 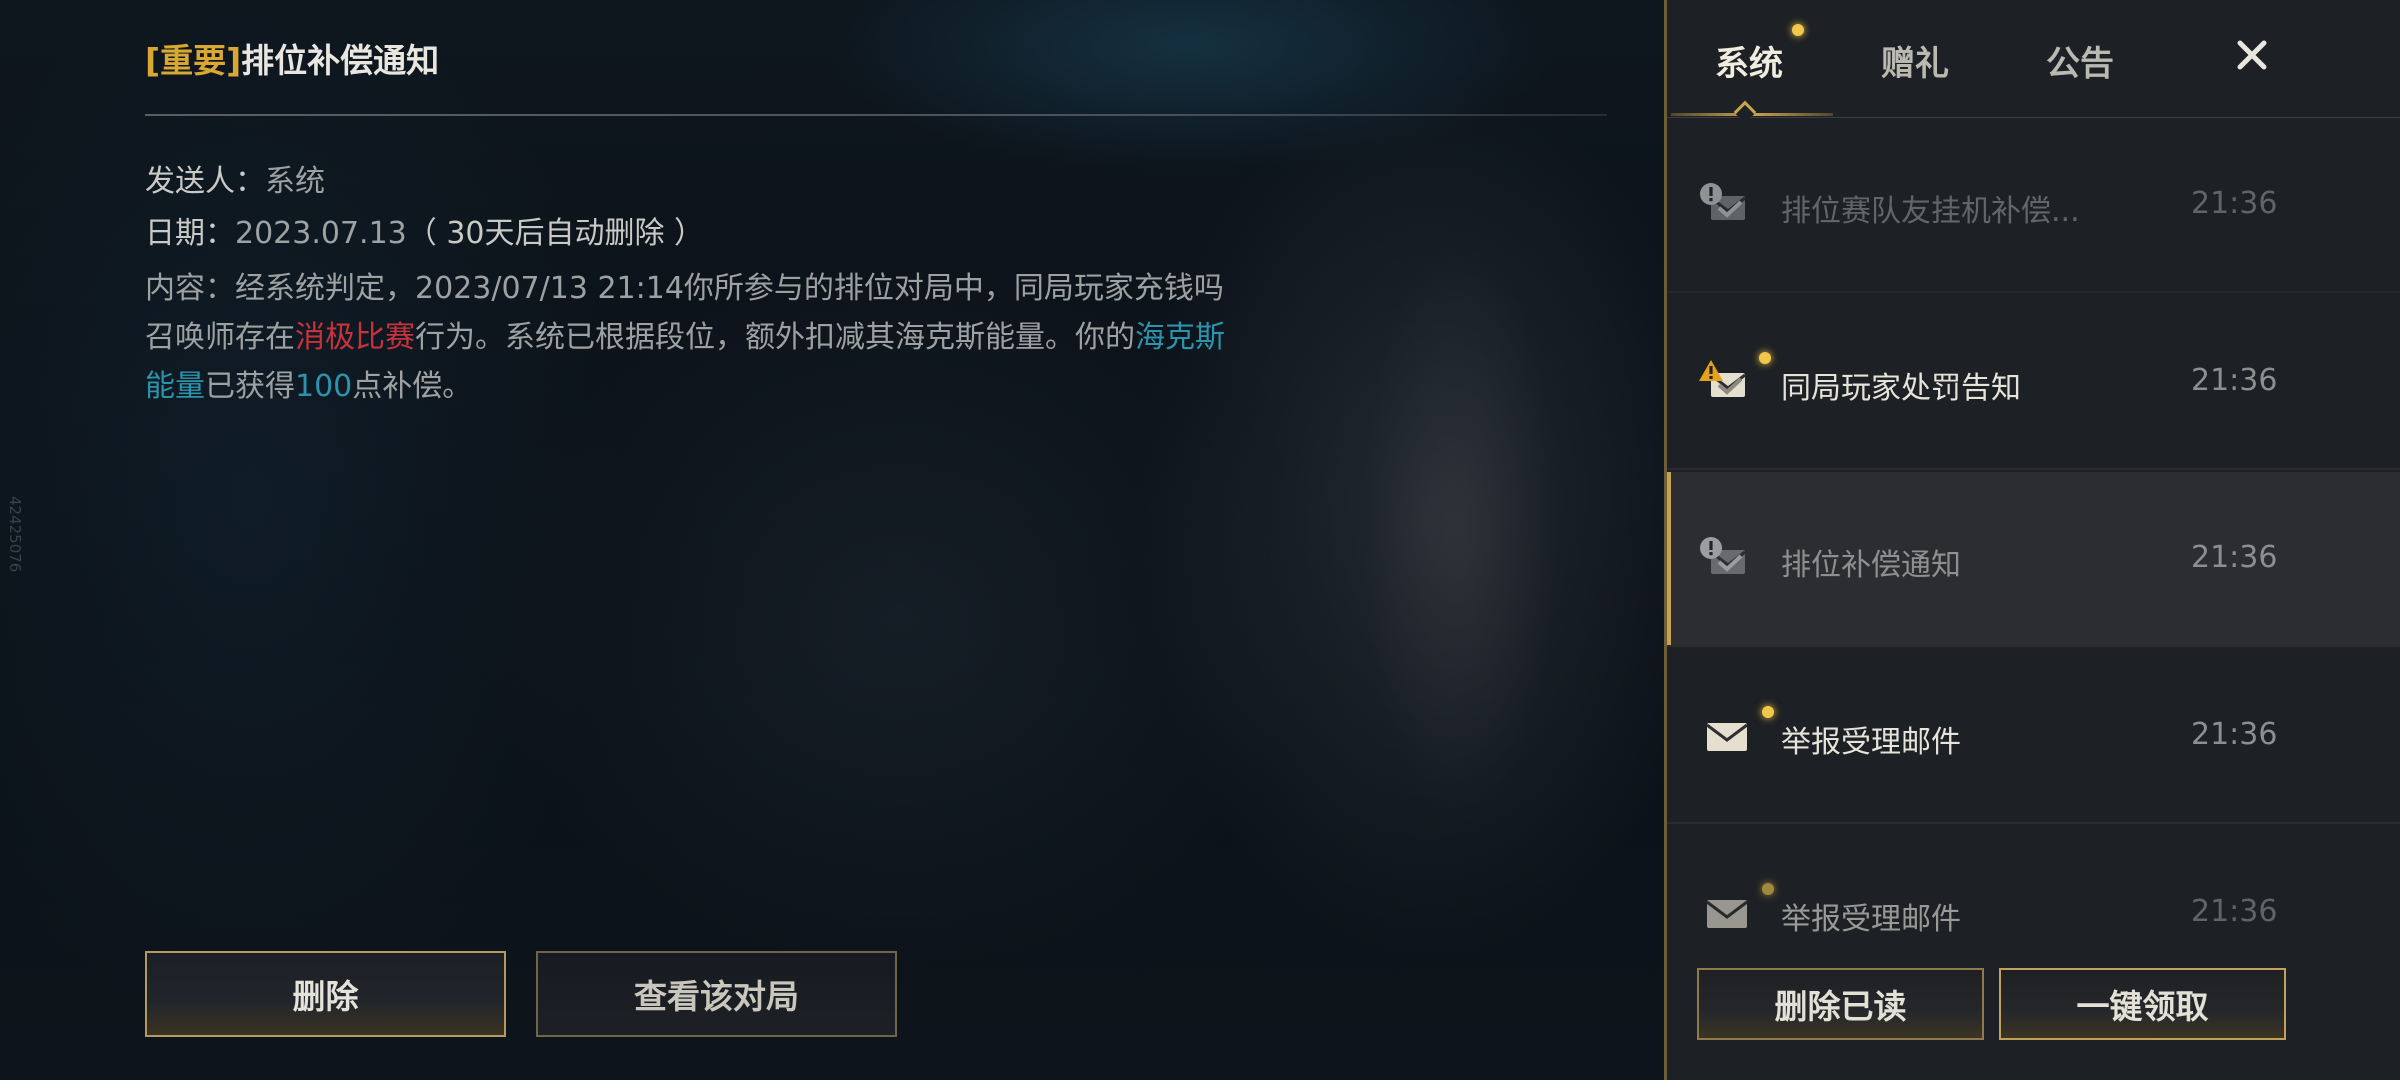 I want to click on title-divider, so click(x=876, y=115).